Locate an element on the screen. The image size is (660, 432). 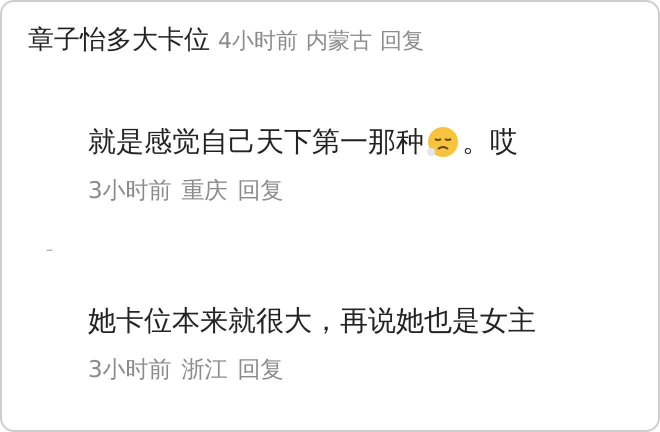
comment-text: 。哎 is located at coordinates (490, 142).